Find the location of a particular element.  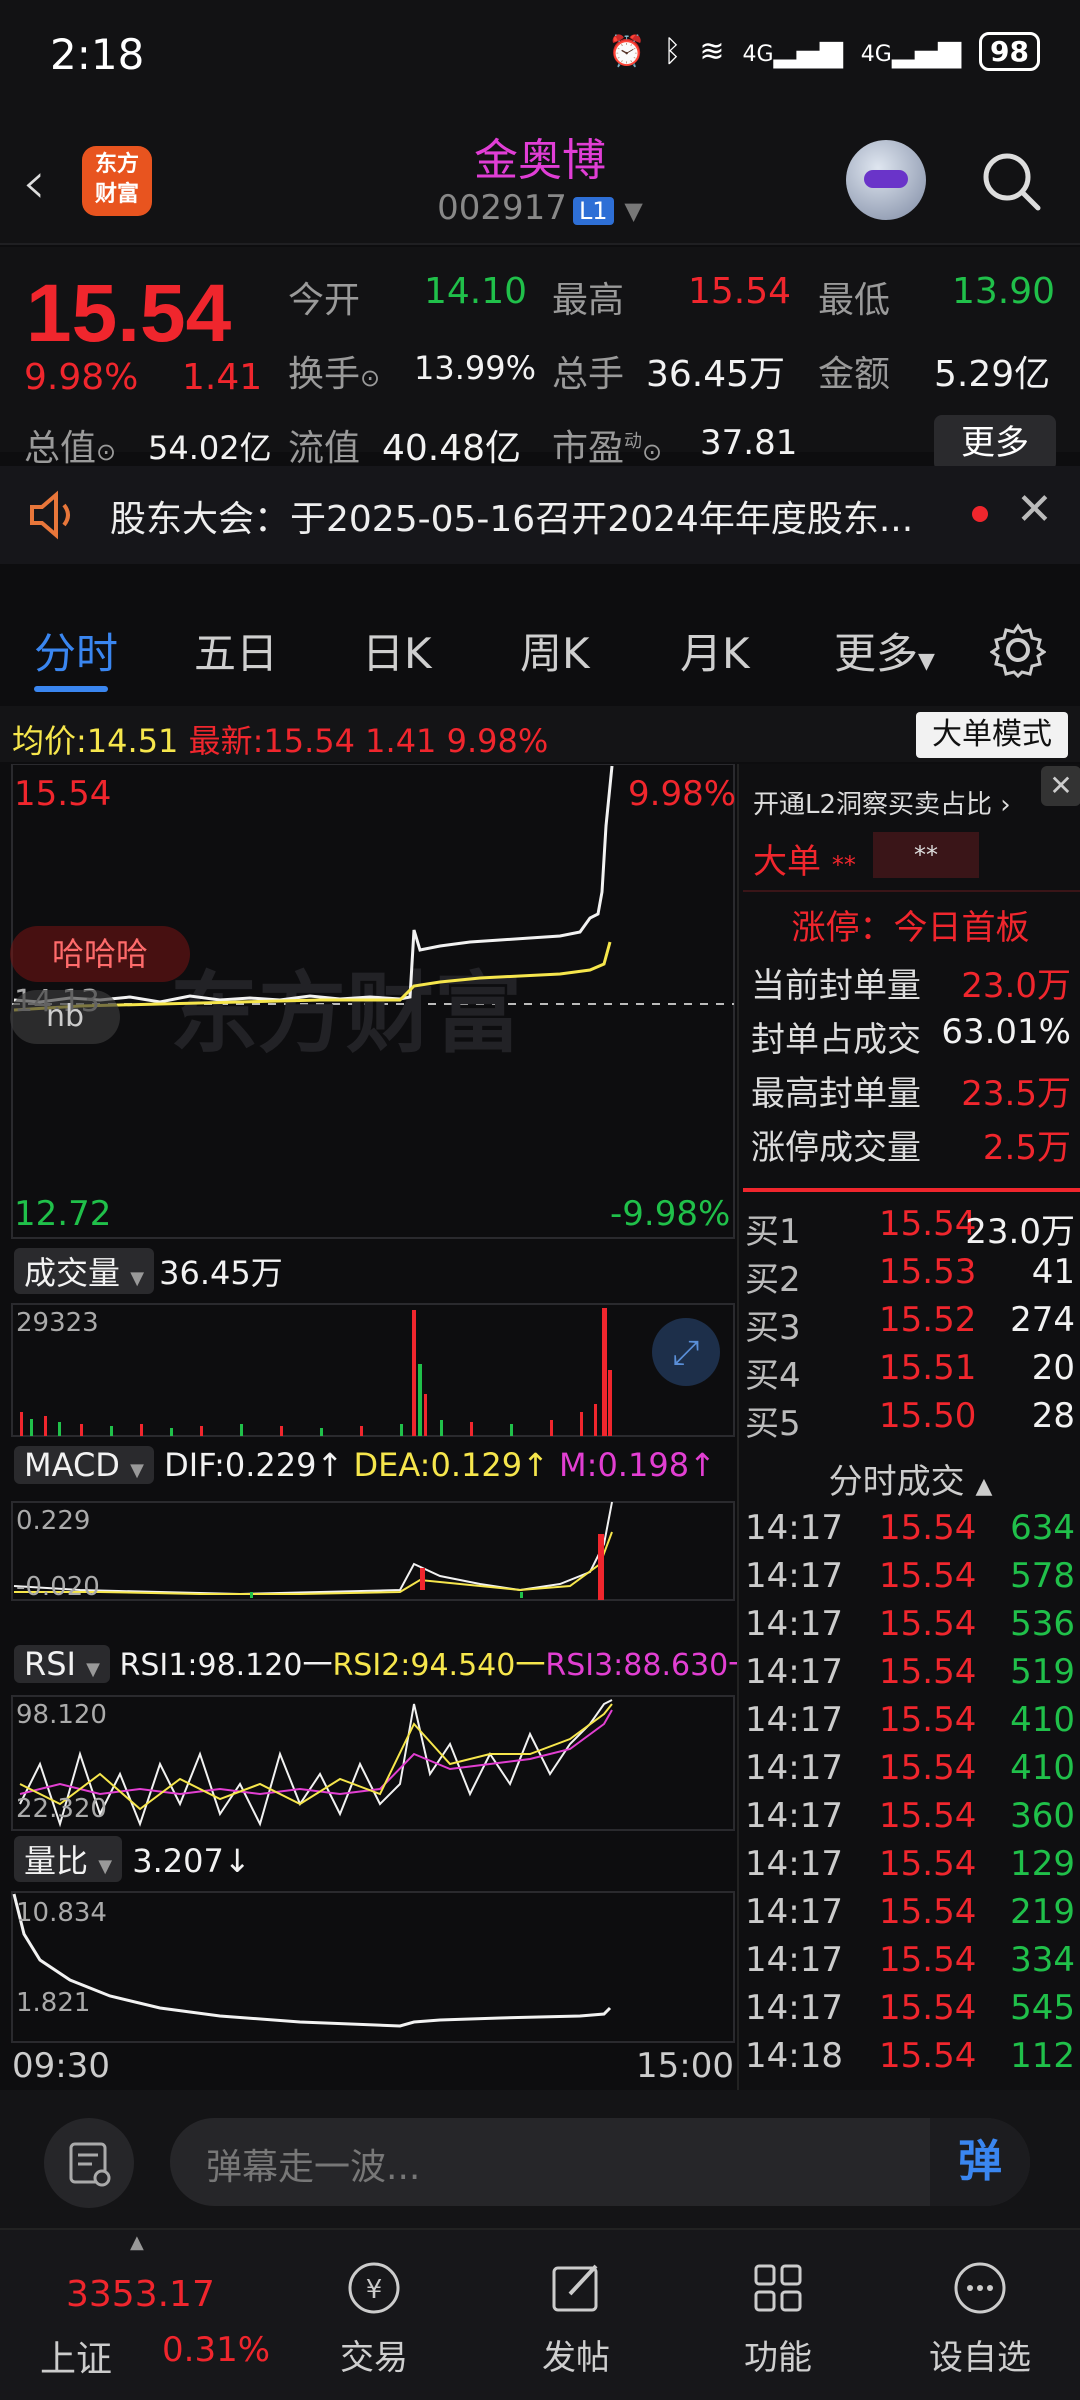

volume-bars is located at coordinates (316, 1372).